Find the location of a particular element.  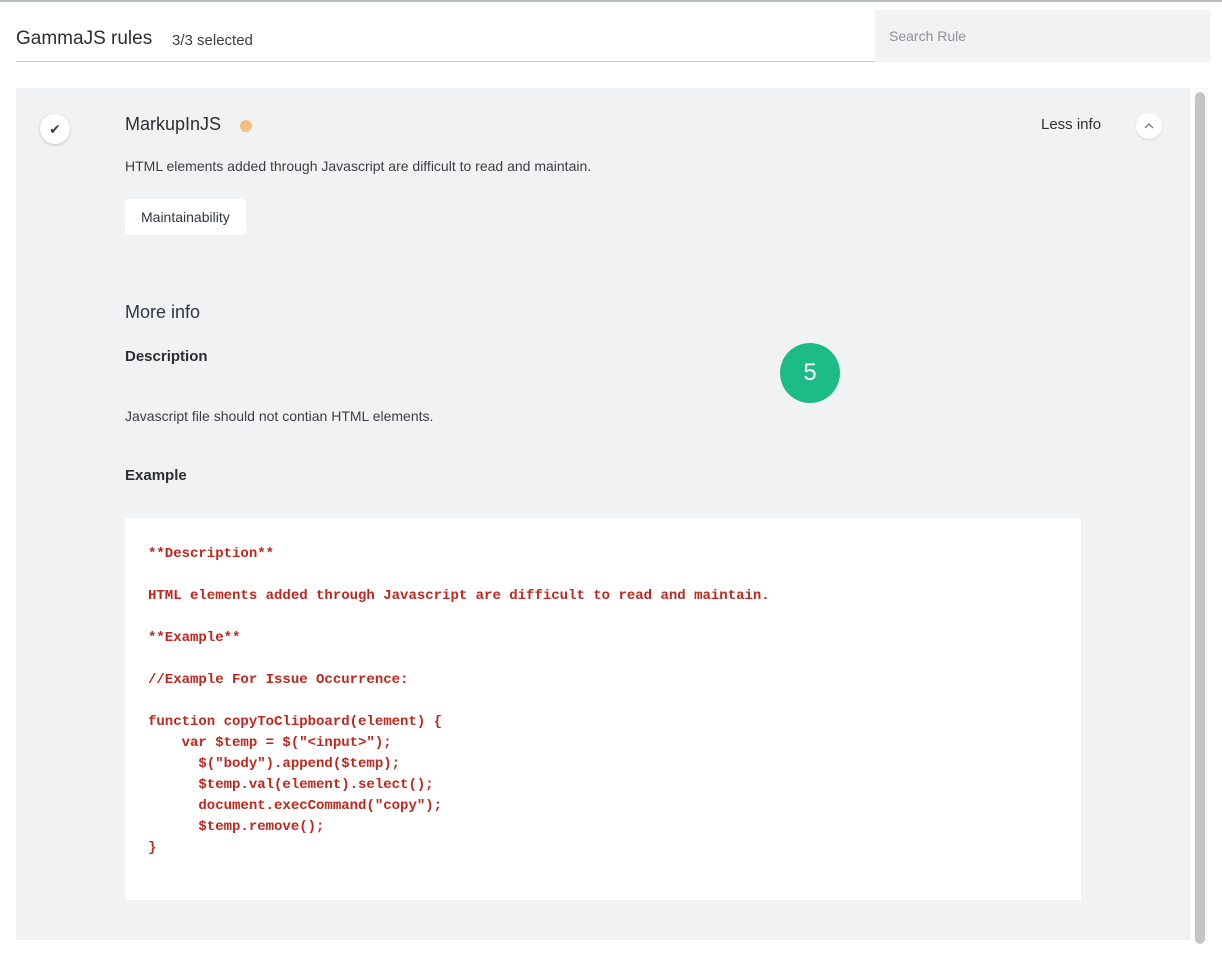

more-info-title: More info is located at coordinates (163, 312).